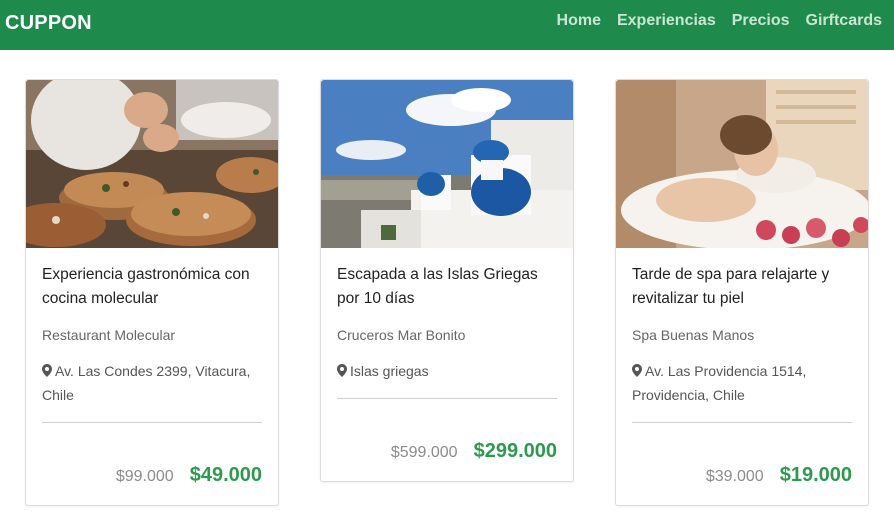  Describe the element at coordinates (146, 383) in the screenshot. I see `card-location-text: Av. Las Condes 2399, Vitacura, Chile` at that location.